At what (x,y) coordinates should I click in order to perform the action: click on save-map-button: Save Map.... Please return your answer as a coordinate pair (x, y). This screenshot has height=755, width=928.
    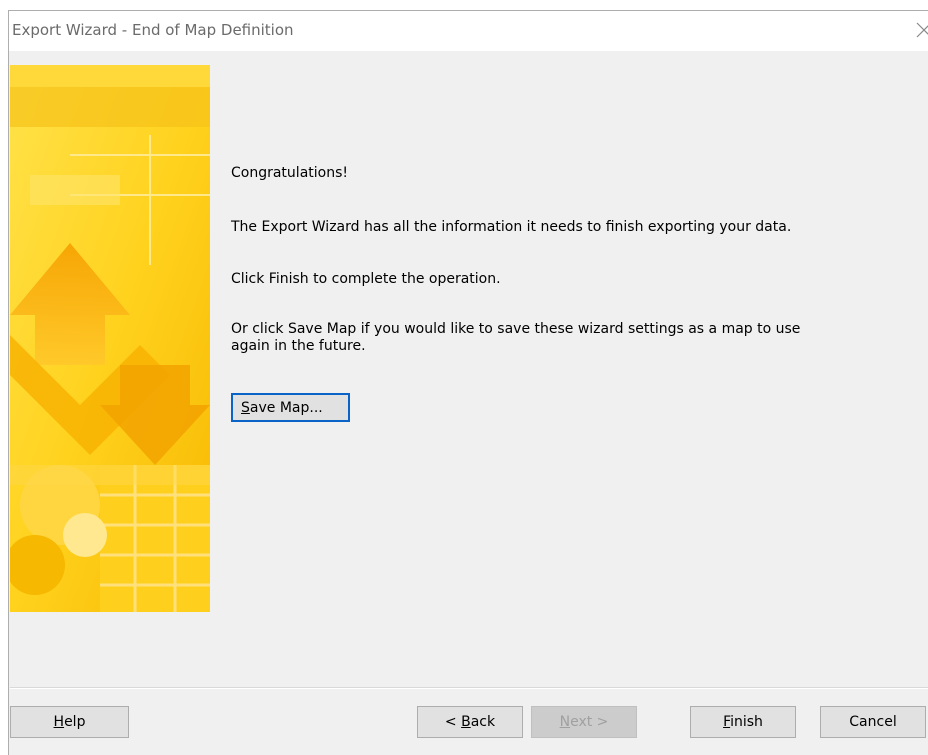
    Looking at the image, I should click on (290, 407).